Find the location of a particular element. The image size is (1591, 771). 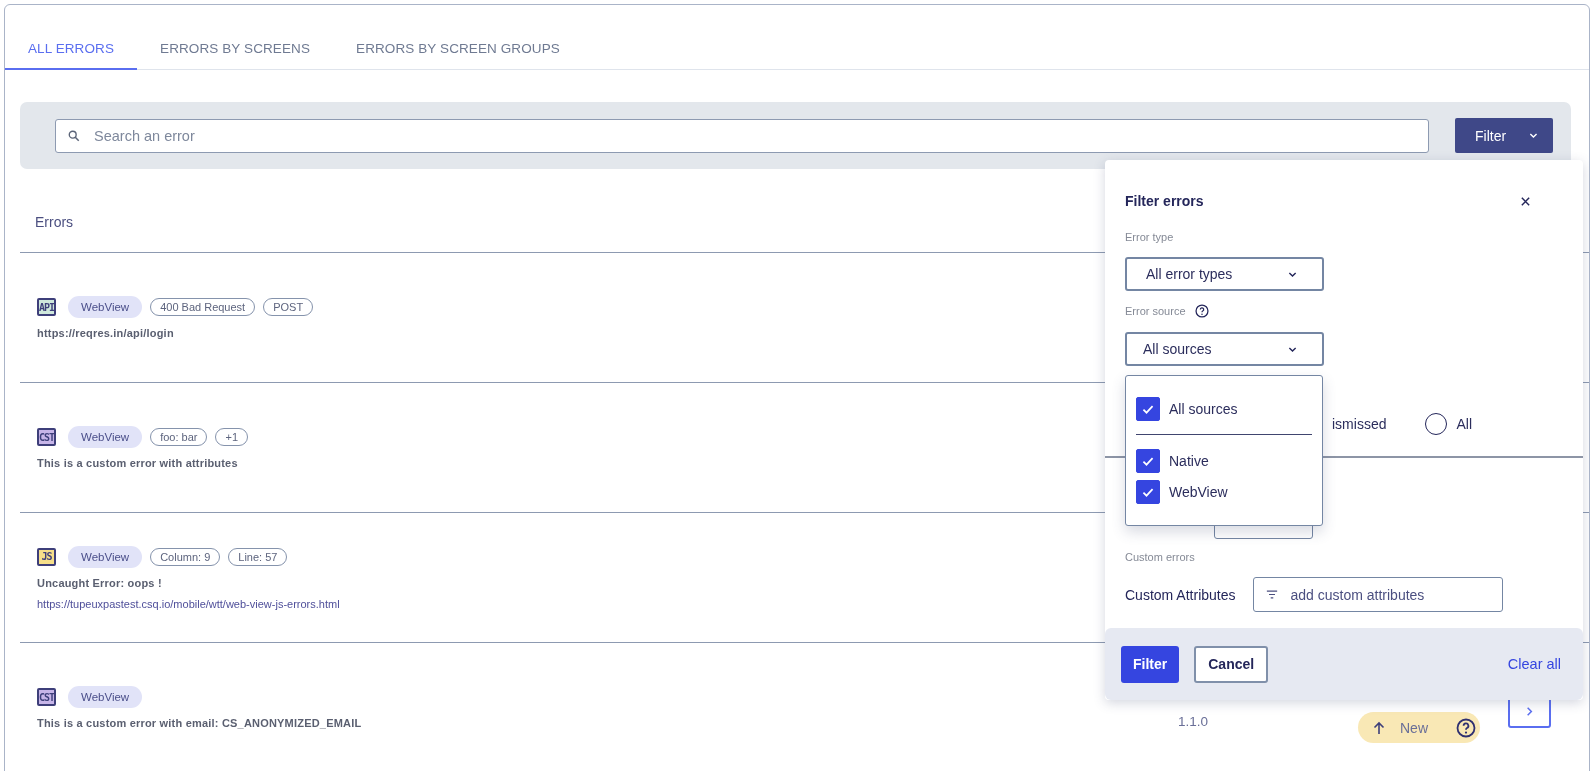

version-text: 1.1.0 is located at coordinates (1192, 721).